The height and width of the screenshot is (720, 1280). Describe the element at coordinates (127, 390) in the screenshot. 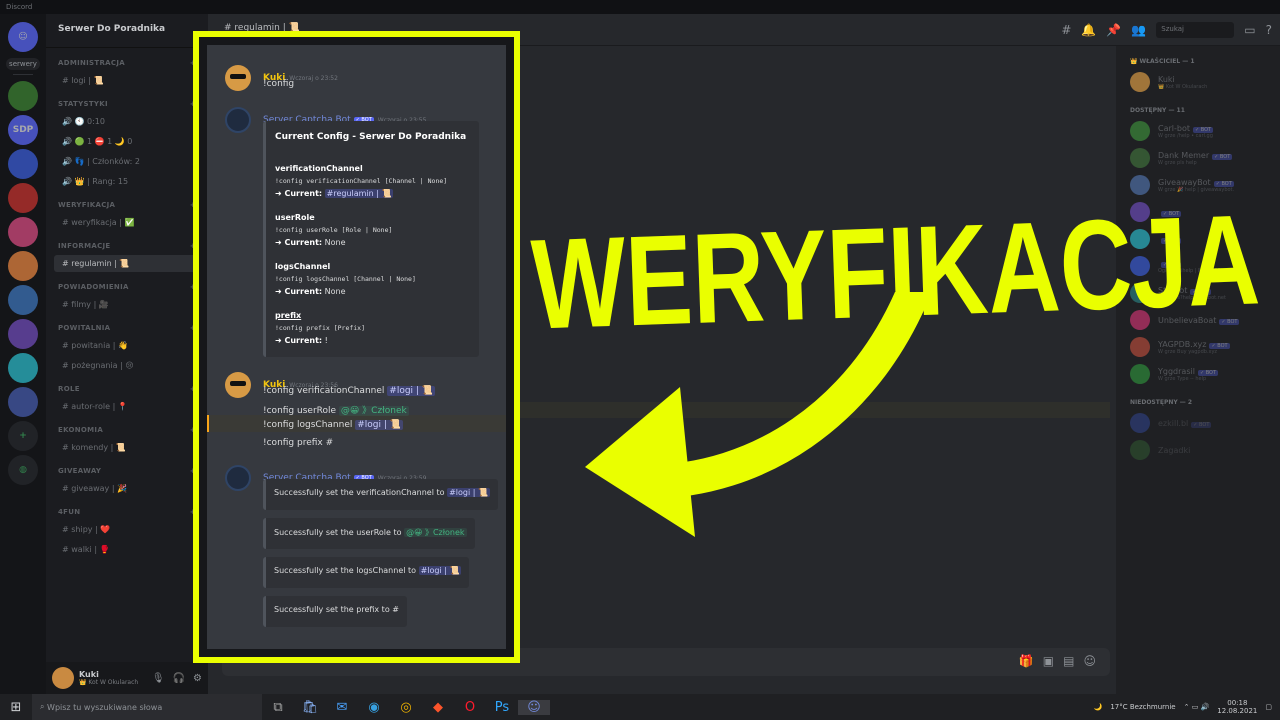

I see `channel-category: ROLE+` at that location.